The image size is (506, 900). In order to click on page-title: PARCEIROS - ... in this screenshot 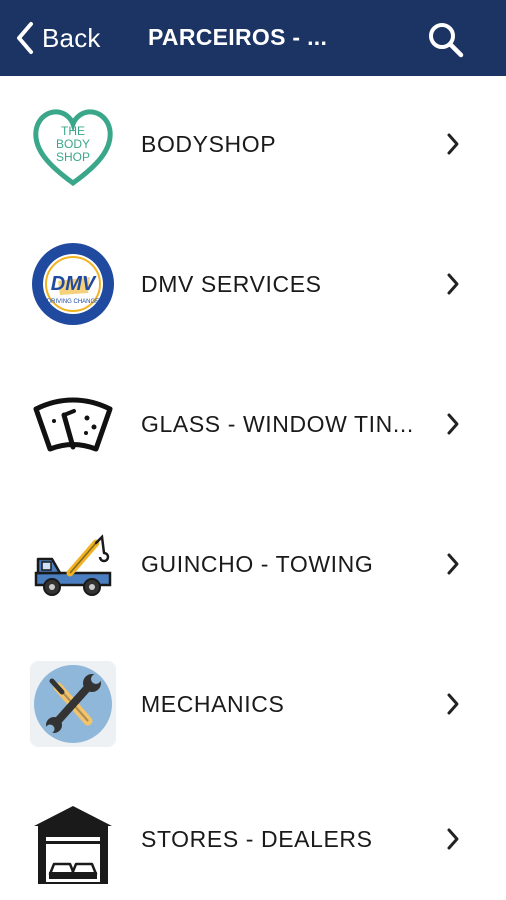, I will do `click(238, 37)`.